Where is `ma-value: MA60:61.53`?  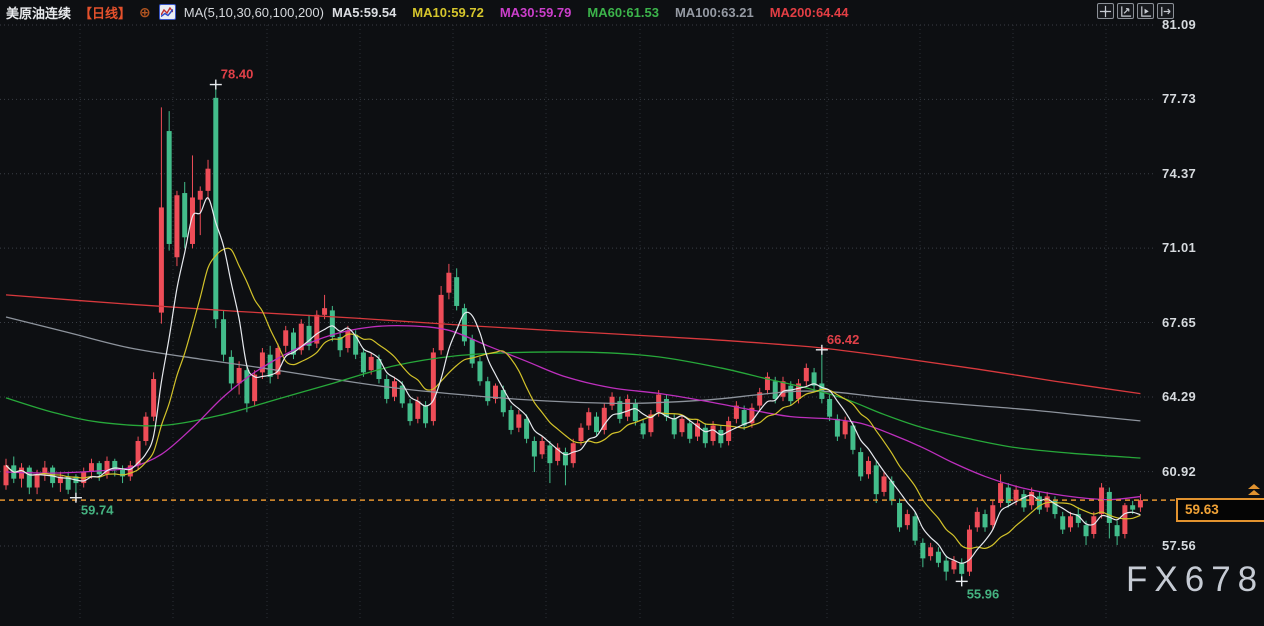 ma-value: MA60:61.53 is located at coordinates (623, 12).